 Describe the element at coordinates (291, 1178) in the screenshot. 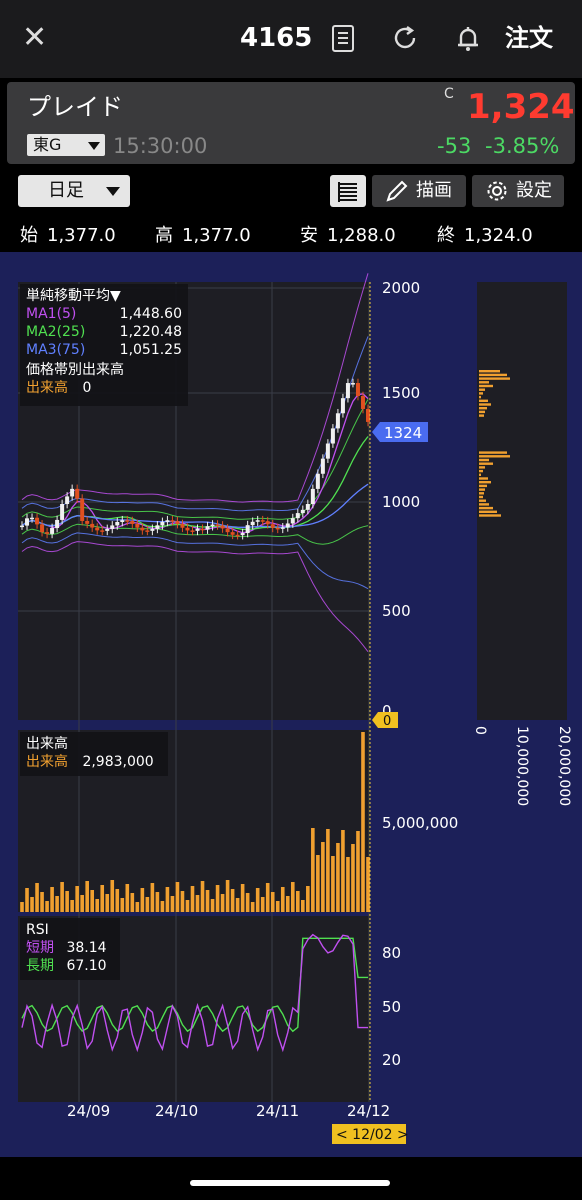

I see `system-nav-bar` at that location.